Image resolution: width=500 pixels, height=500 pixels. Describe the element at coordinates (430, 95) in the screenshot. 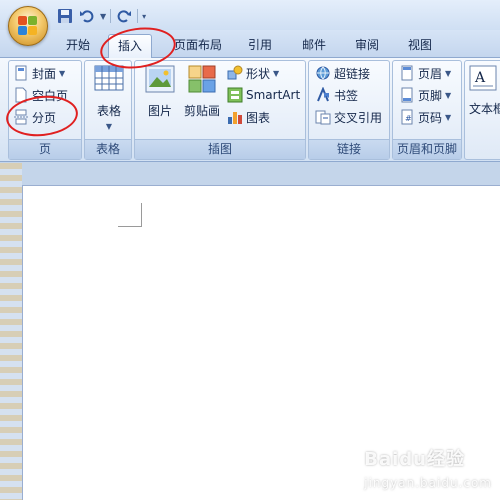

I see `footer-label: 页脚` at that location.